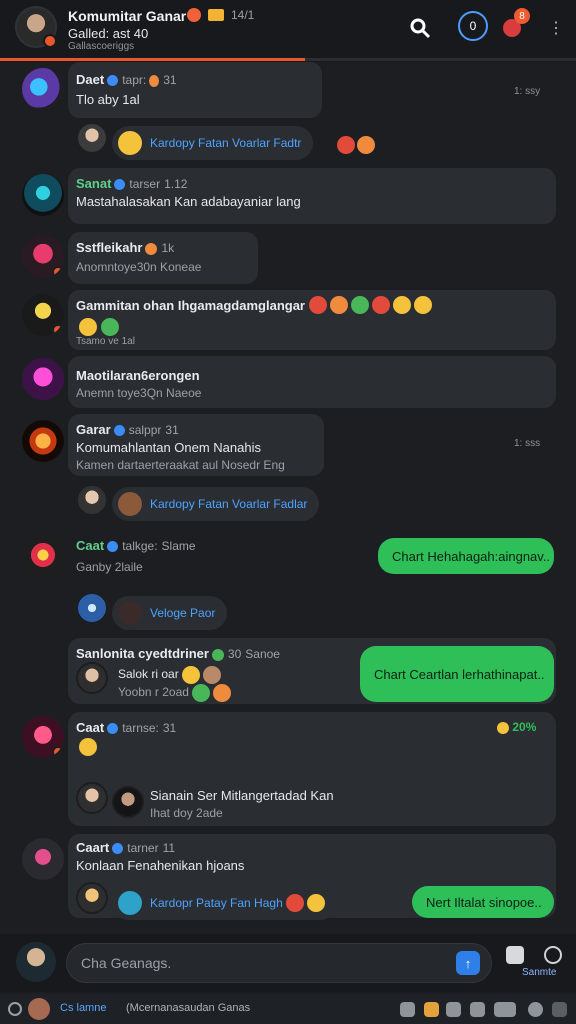 This screenshot has height=1024, width=576. What do you see at coordinates (39, 1009) in the screenshot?
I see `bottom-avatar` at bounding box center [39, 1009].